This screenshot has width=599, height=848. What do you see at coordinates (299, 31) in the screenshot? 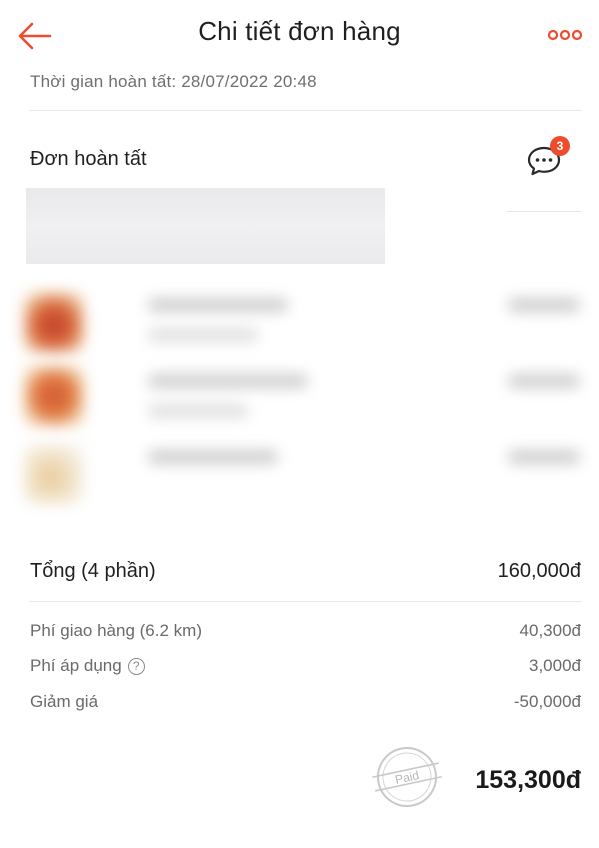
I see `page-title: Chi tiết đơn hàng` at bounding box center [299, 31].